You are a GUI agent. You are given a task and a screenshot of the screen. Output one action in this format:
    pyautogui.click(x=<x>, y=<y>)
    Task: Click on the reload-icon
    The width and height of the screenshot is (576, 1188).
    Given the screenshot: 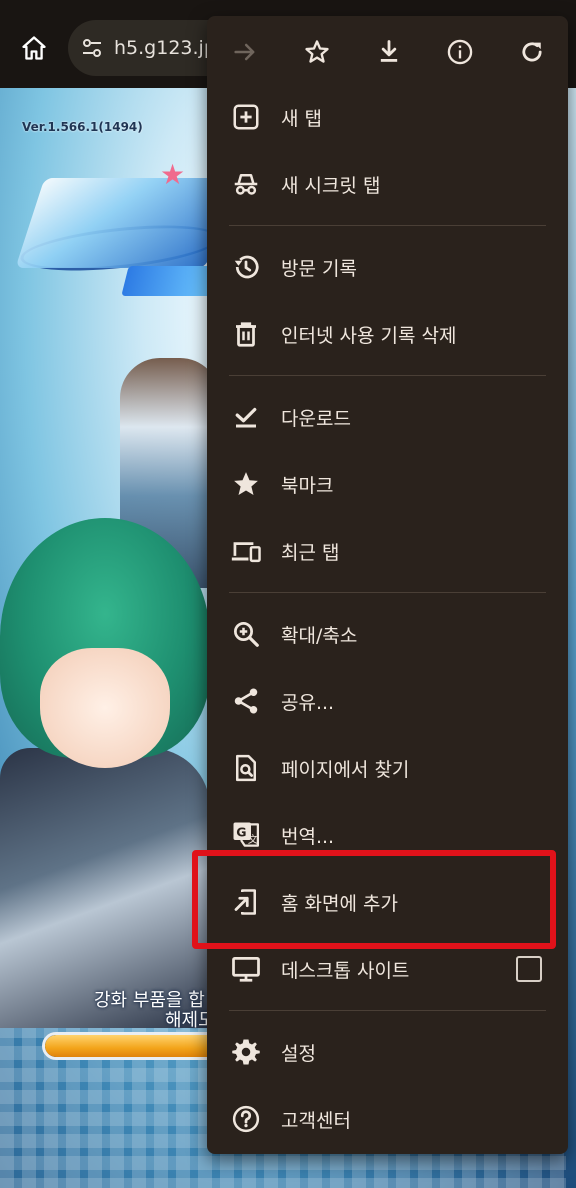 What is the action you would take?
    pyautogui.click(x=532, y=52)
    